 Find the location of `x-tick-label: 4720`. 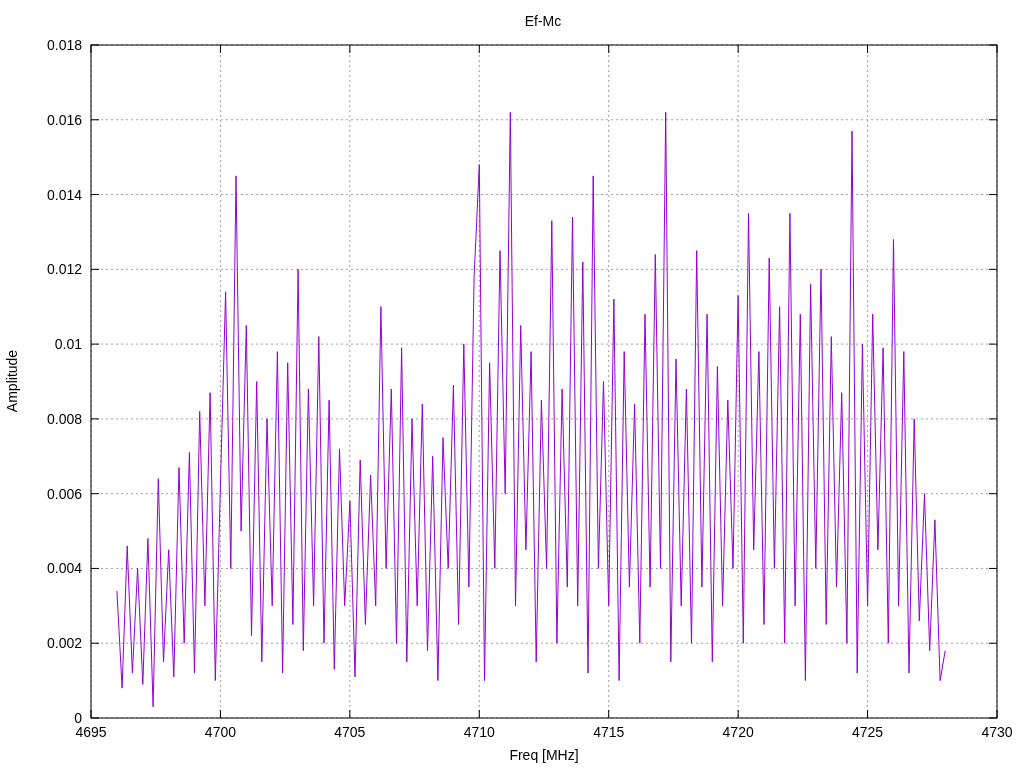

x-tick-label: 4720 is located at coordinates (738, 732).